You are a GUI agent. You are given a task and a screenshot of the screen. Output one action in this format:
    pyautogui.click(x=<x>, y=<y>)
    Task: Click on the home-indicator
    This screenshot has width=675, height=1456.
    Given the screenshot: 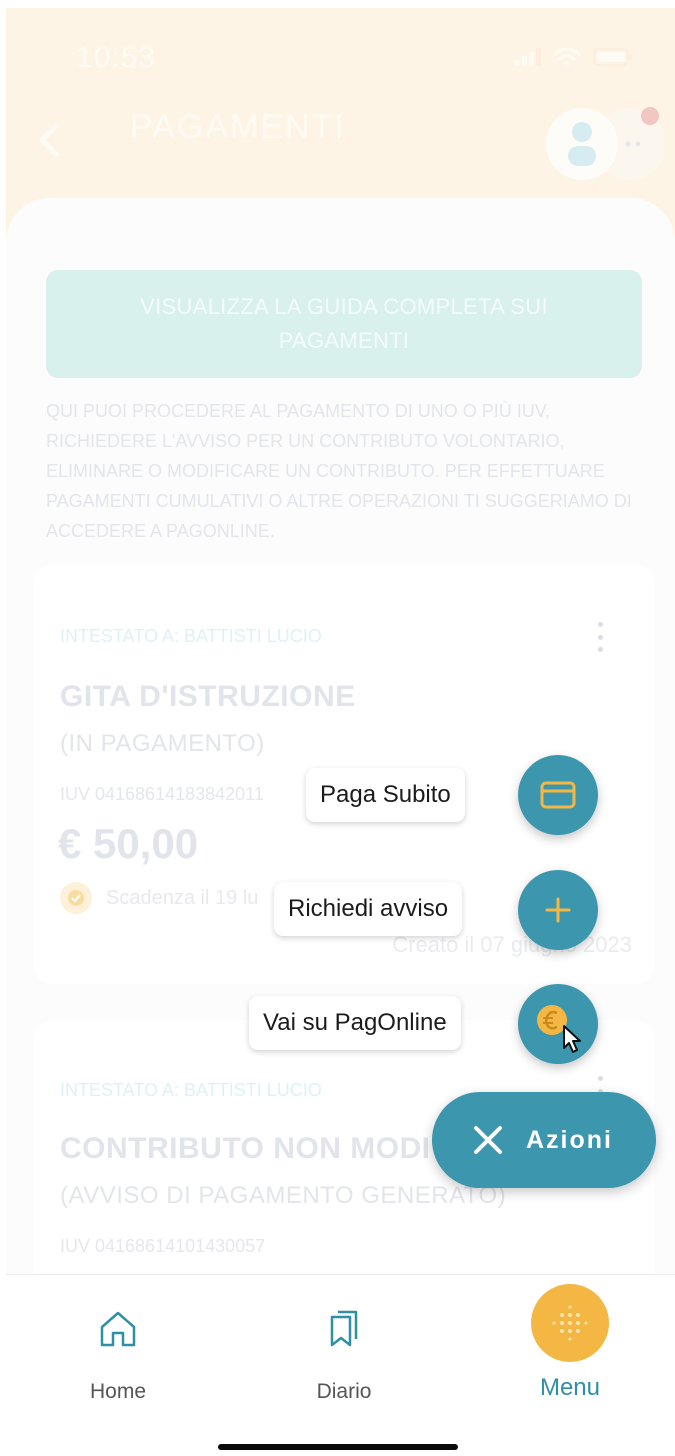 What is the action you would take?
    pyautogui.click(x=338, y=1447)
    